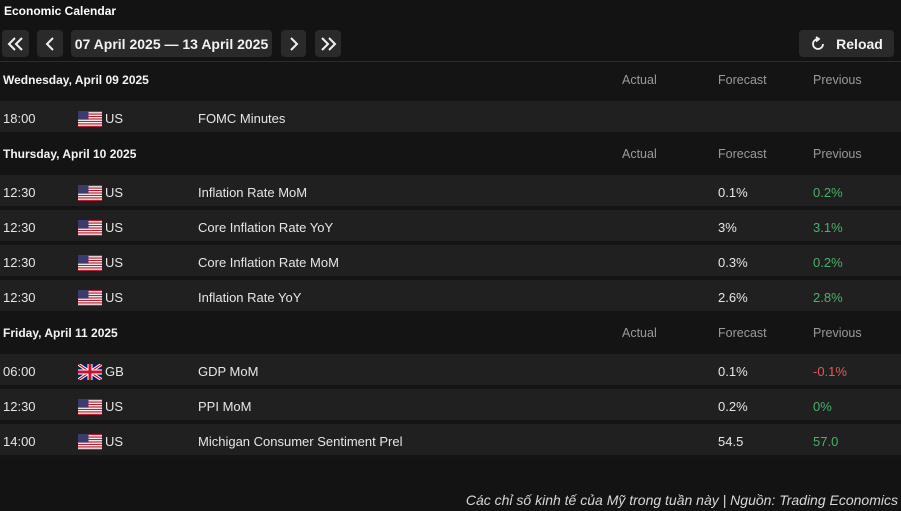 This screenshot has height=511, width=901. Describe the element at coordinates (828, 297) in the screenshot. I see `event-previous: 2.8%` at that location.